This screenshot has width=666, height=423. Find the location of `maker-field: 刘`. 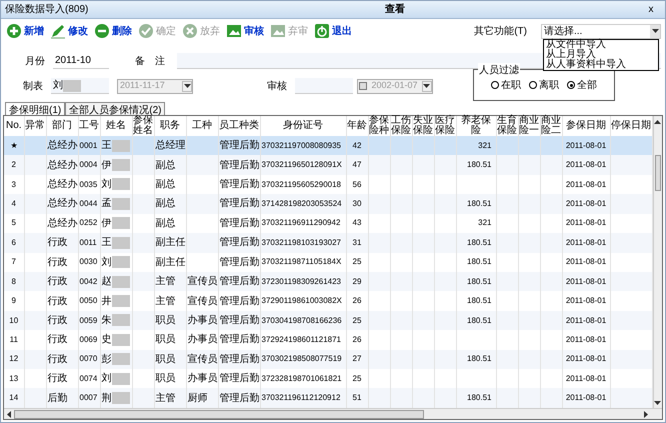

maker-field: 刘 is located at coordinates (80, 86).